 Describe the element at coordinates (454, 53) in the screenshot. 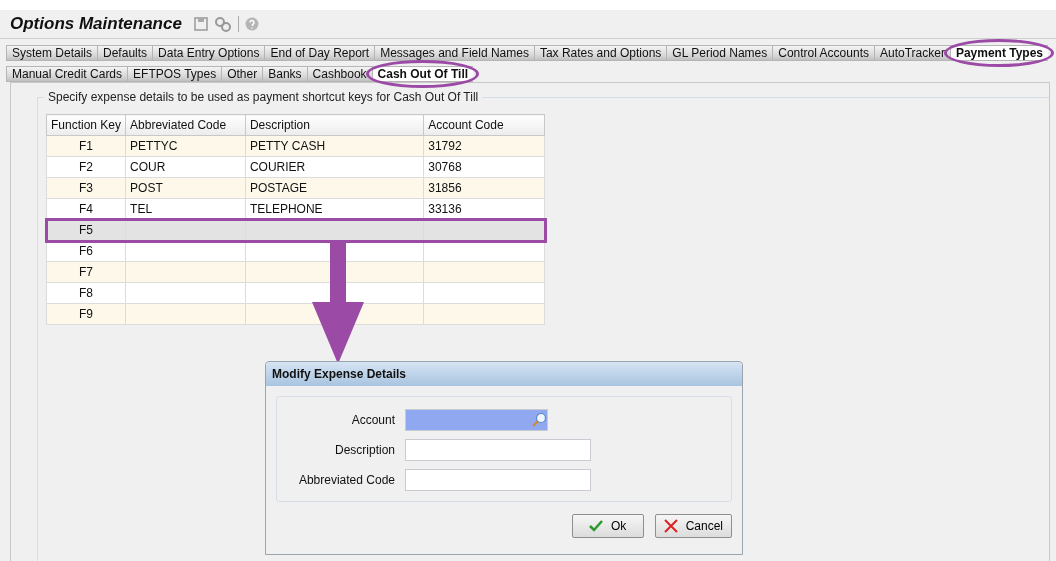

I see `tab: Messages and Field Names` at that location.